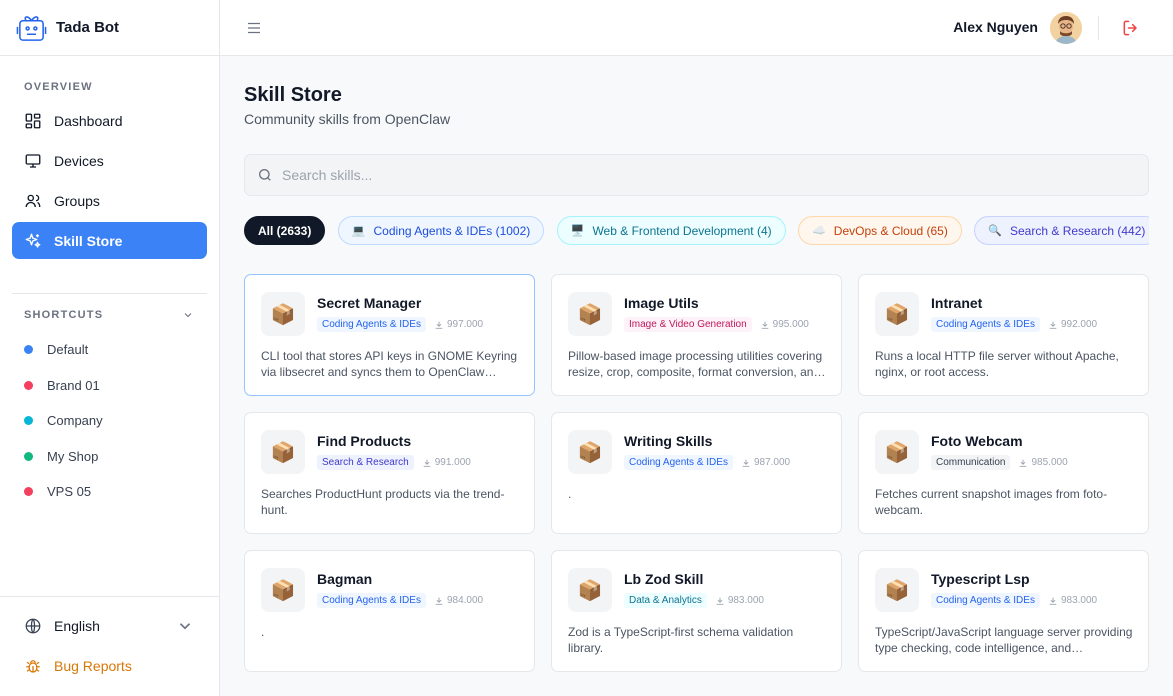 The height and width of the screenshot is (696, 1173). What do you see at coordinates (790, 324) in the screenshot?
I see `download-count-value: 995.000` at bounding box center [790, 324].